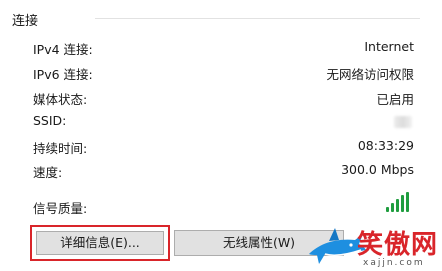  Describe the element at coordinates (389, 46) in the screenshot. I see `ipv4-value: Internet` at that location.